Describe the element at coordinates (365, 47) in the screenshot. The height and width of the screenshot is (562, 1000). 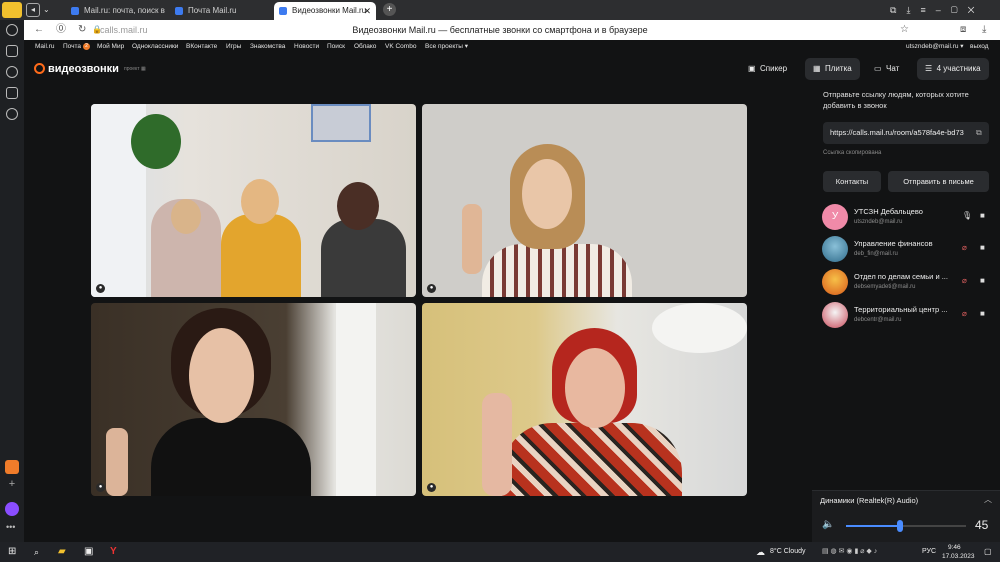
I see `nav-cloud: Облако` at that location.